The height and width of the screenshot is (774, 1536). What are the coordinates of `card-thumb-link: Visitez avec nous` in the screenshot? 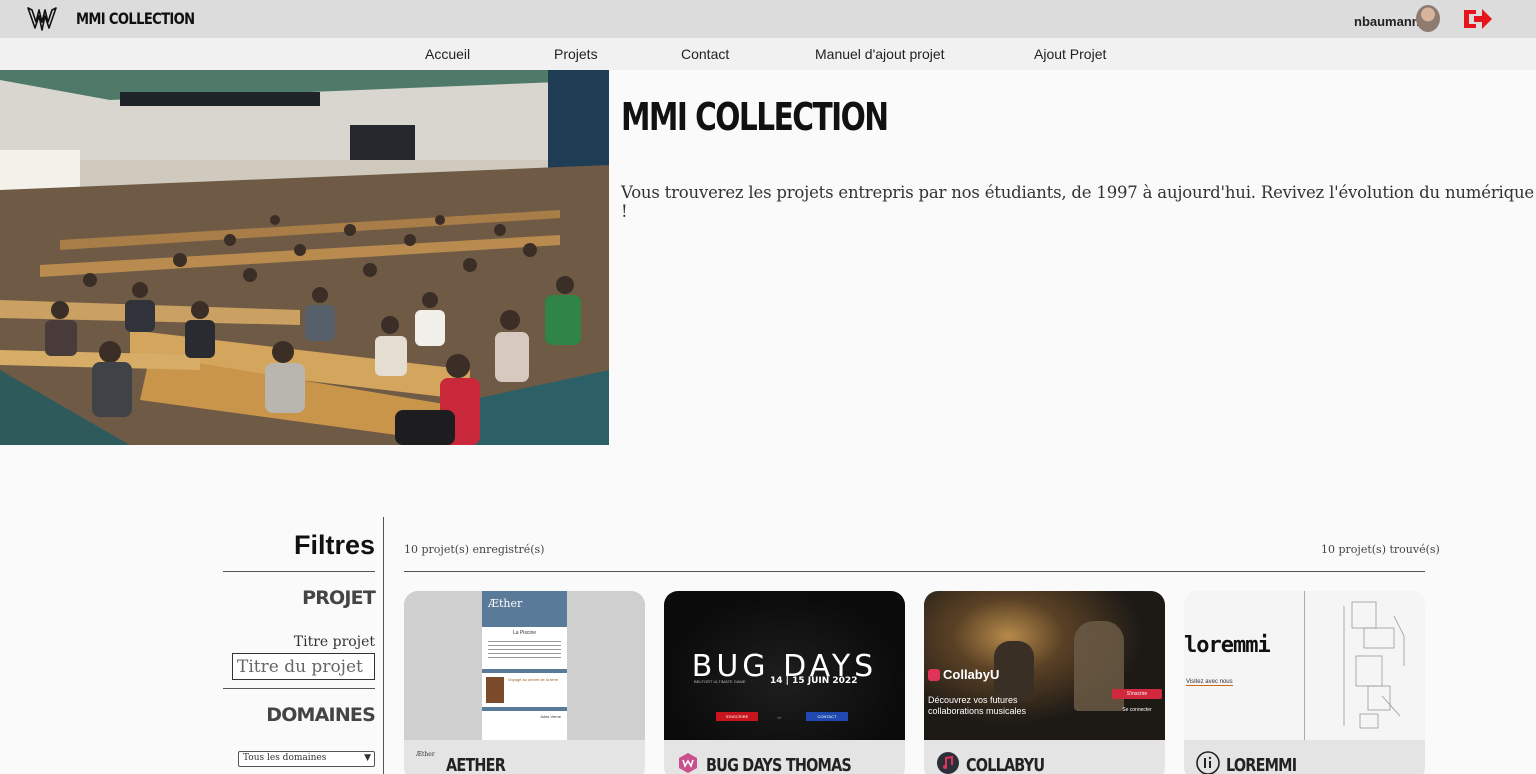 It's located at (1209, 682).